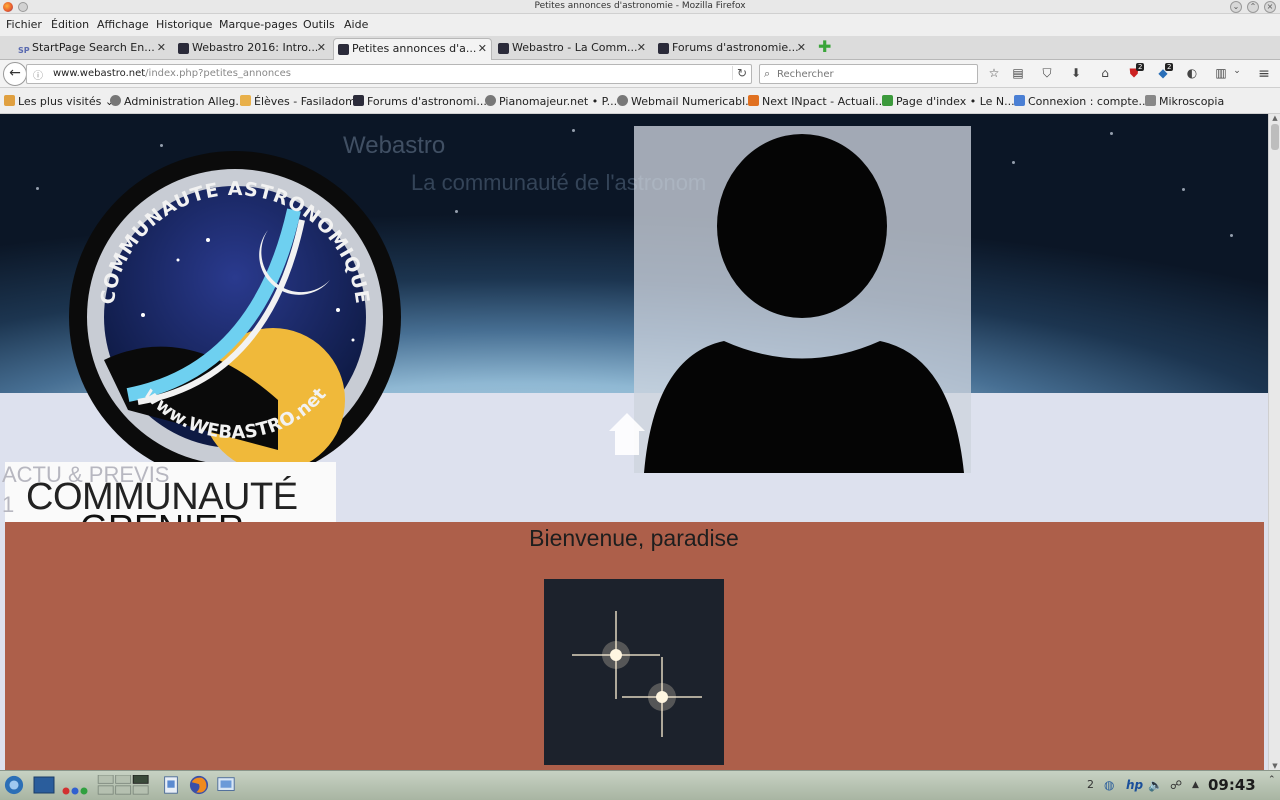 The width and height of the screenshot is (1280, 800). Describe the element at coordinates (994, 73) in the screenshot. I see `bookmark-star-icon: ☆` at that location.